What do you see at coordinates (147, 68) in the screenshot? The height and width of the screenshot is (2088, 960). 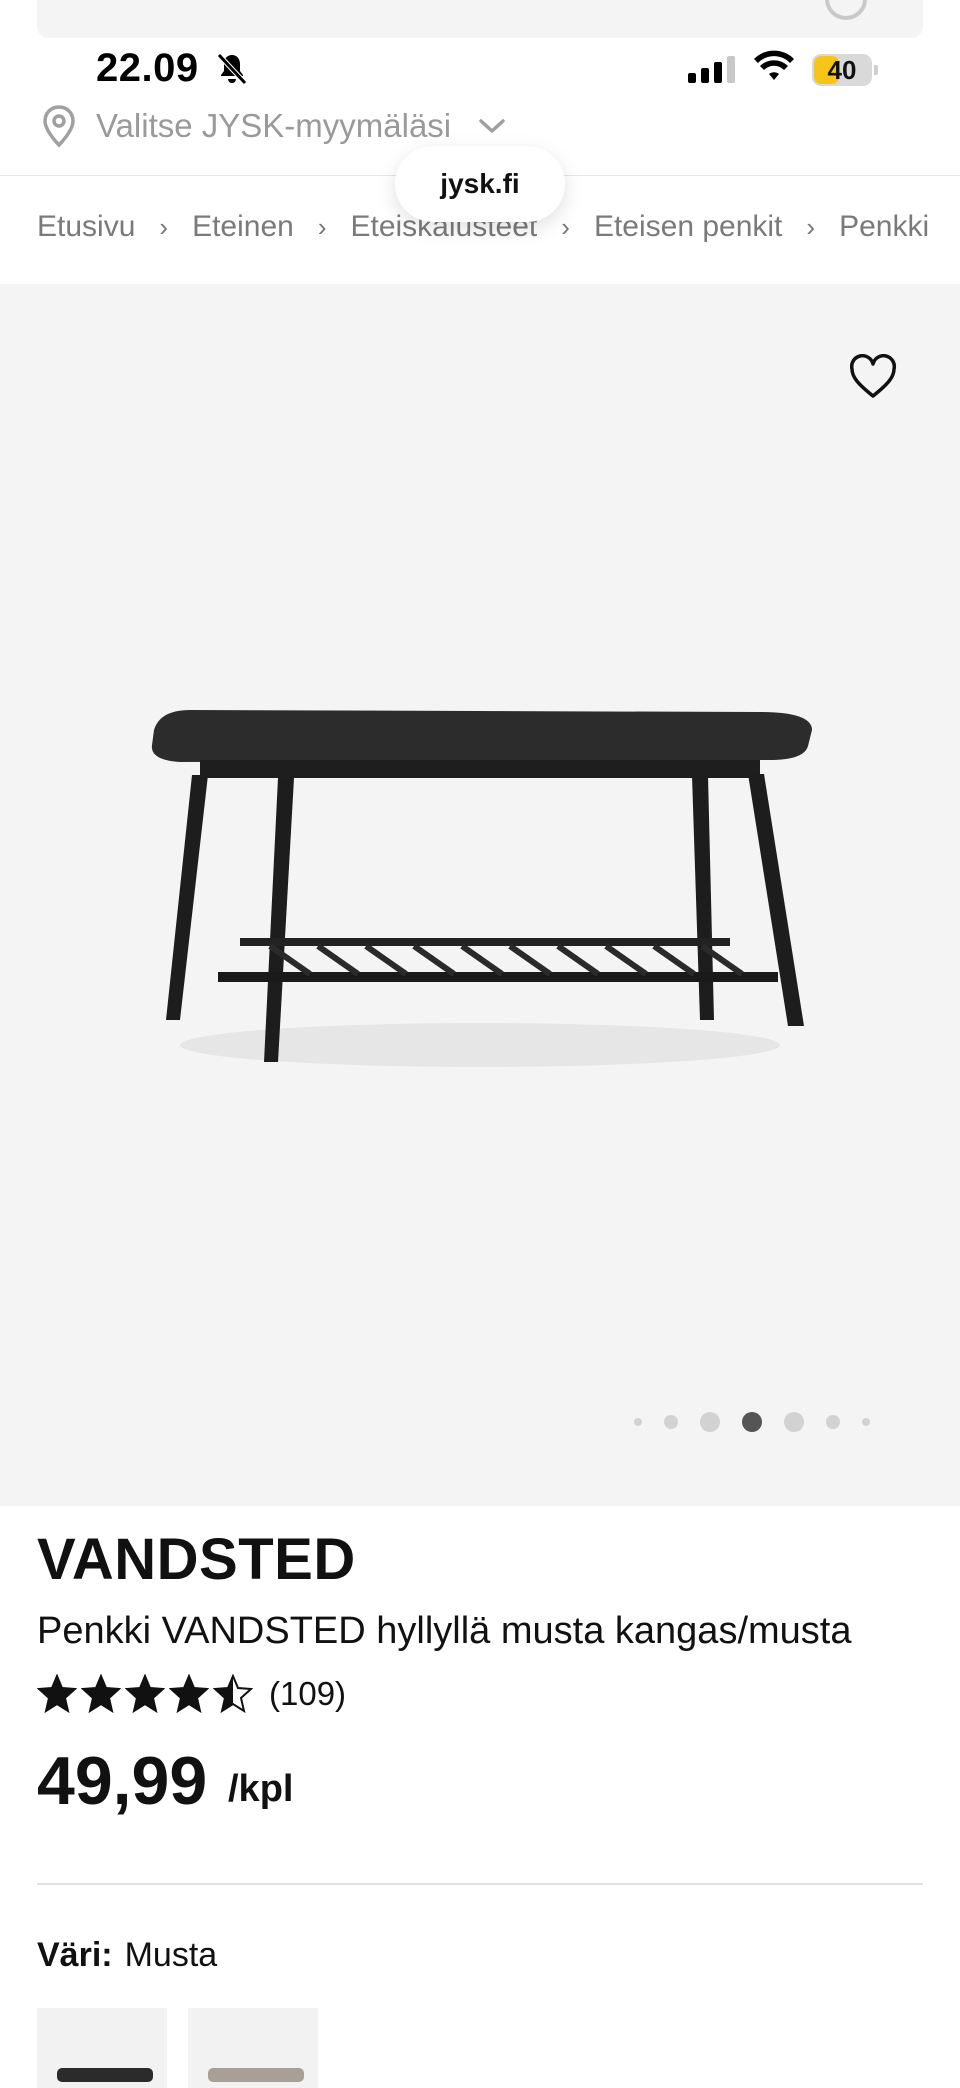 I see `status-time: 22.09` at bounding box center [147, 68].